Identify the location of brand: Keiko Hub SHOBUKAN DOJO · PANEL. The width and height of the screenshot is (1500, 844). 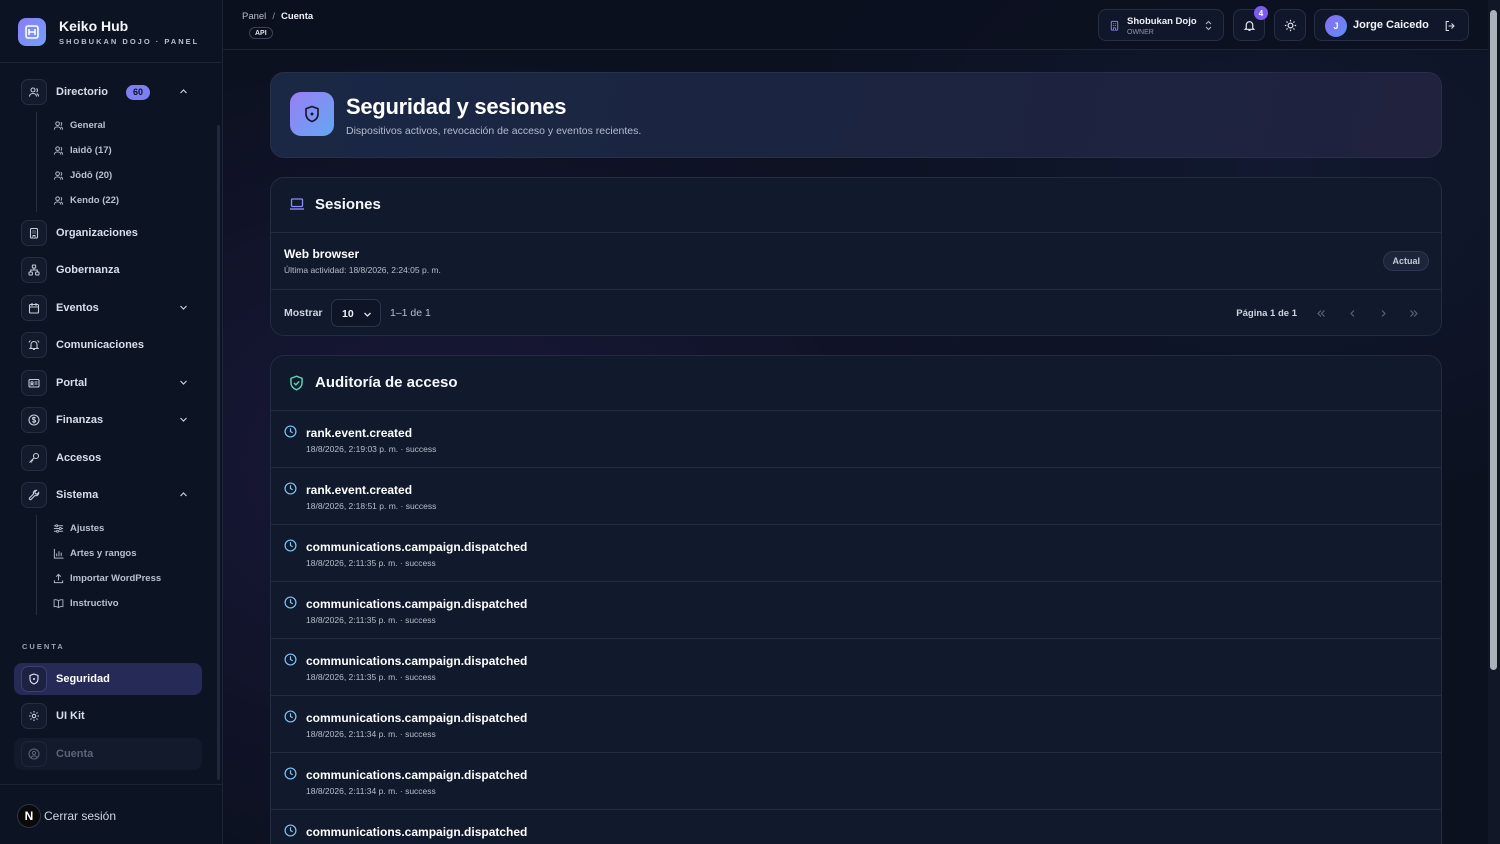
(108, 32).